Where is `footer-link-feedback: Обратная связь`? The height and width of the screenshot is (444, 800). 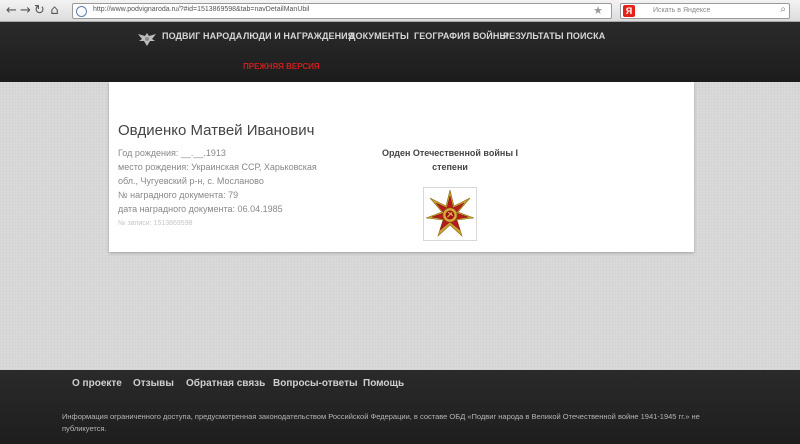 footer-link-feedback: Обратная связь is located at coordinates (225, 383).